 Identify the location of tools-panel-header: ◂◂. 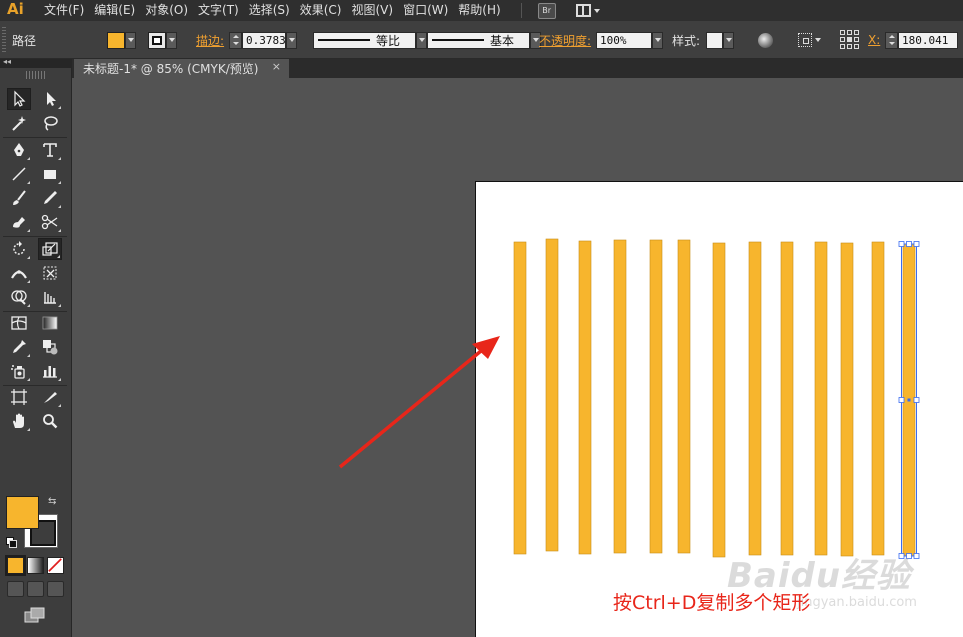
(35, 62).